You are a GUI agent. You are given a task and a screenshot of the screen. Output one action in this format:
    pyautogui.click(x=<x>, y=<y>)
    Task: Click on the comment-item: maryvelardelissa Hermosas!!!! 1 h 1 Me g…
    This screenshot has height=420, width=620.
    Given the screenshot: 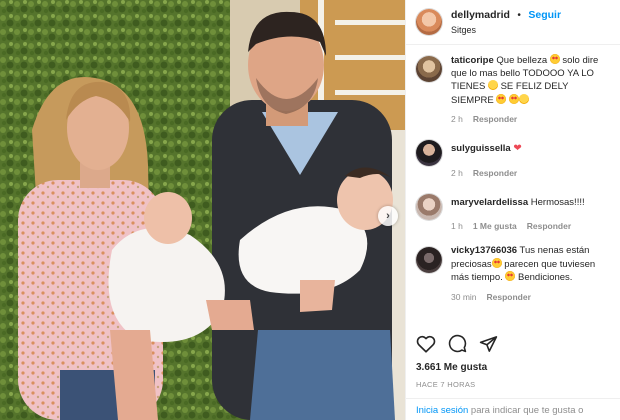 What is the action you would take?
    pyautogui.click(x=513, y=212)
    